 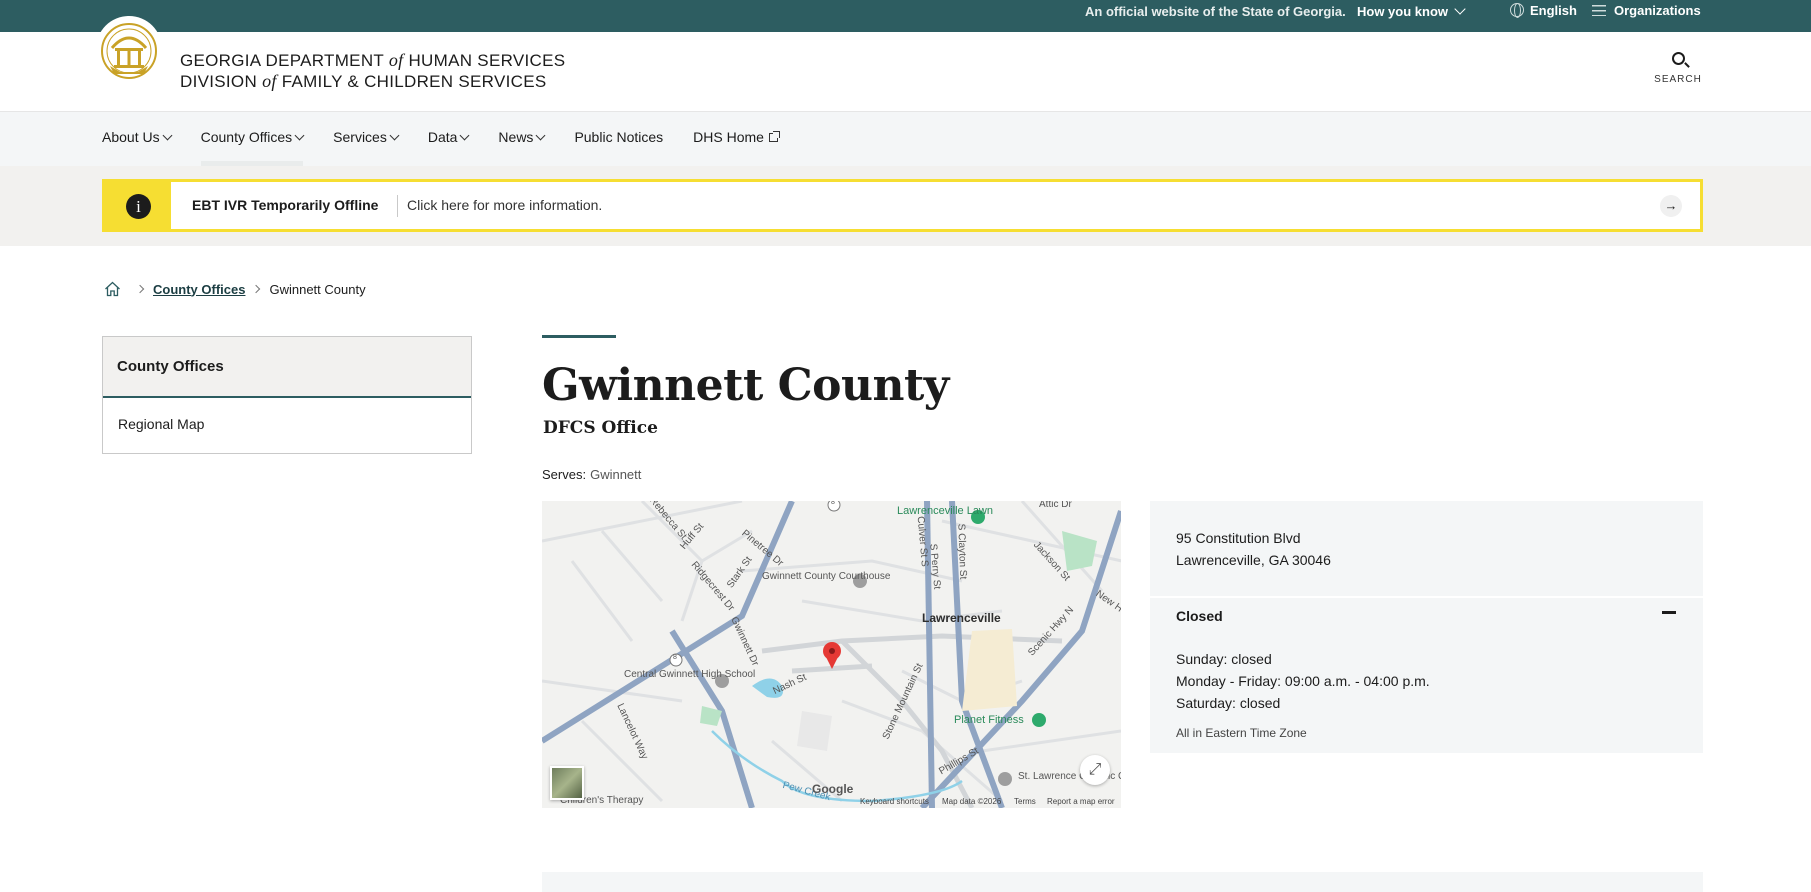 What do you see at coordinates (1599, 10) in the screenshot?
I see `list-icon` at bounding box center [1599, 10].